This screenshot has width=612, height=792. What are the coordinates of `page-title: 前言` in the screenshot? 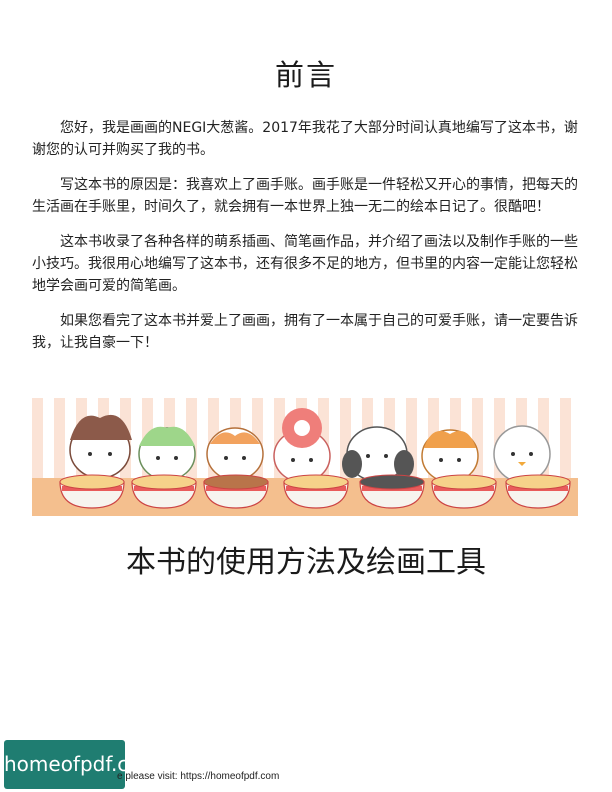 It's located at (305, 75).